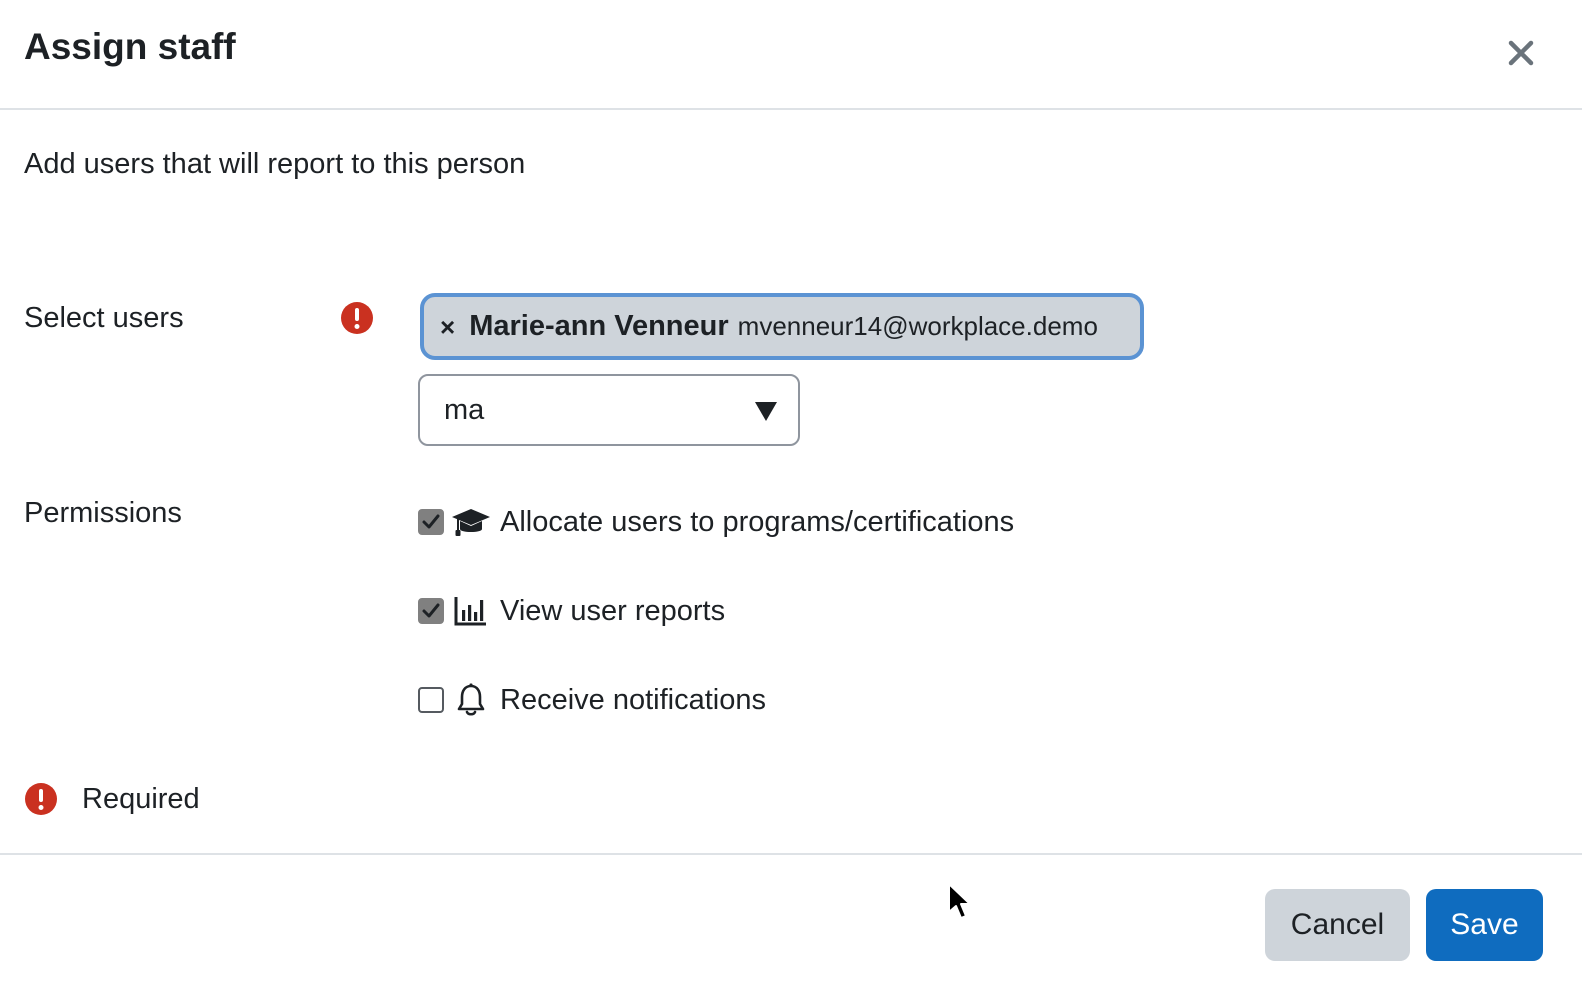  What do you see at coordinates (447, 327) in the screenshot?
I see `remove-selection-icon: ×` at bounding box center [447, 327].